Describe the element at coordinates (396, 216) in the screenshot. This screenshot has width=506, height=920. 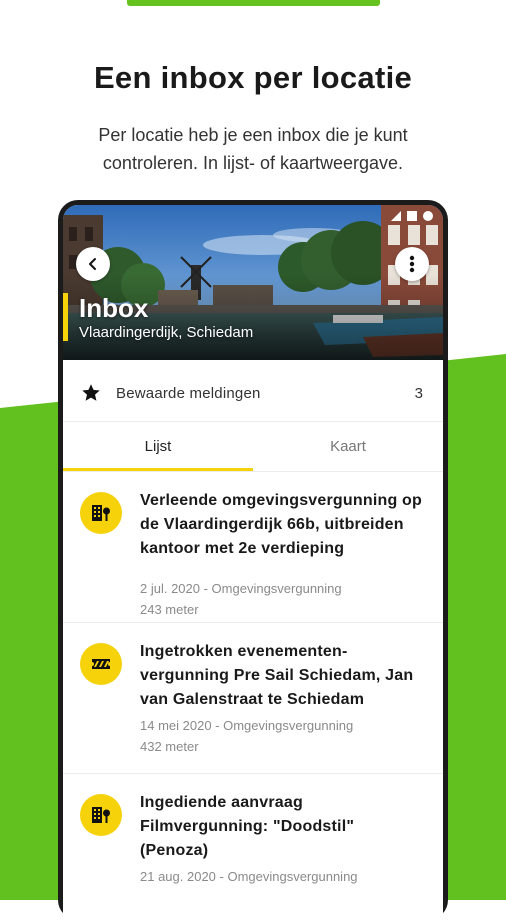
I see `signal-icon` at that location.